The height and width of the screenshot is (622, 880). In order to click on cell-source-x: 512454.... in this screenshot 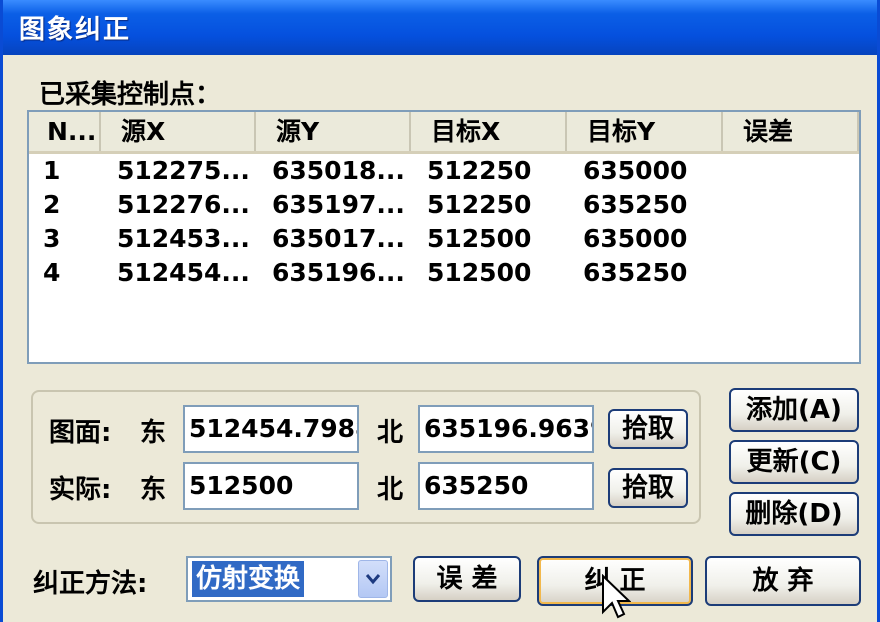, I will do `click(184, 272)`.